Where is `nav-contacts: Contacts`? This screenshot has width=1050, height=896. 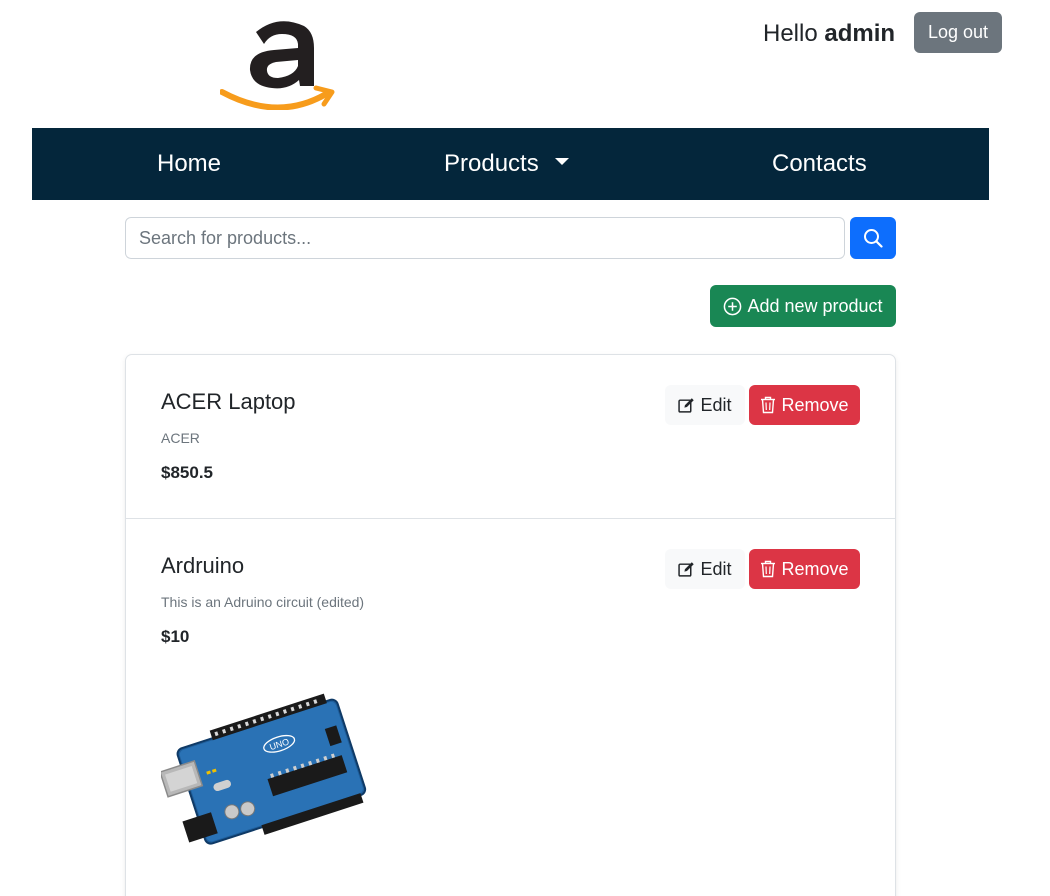
nav-contacts: Contacts is located at coordinates (819, 164).